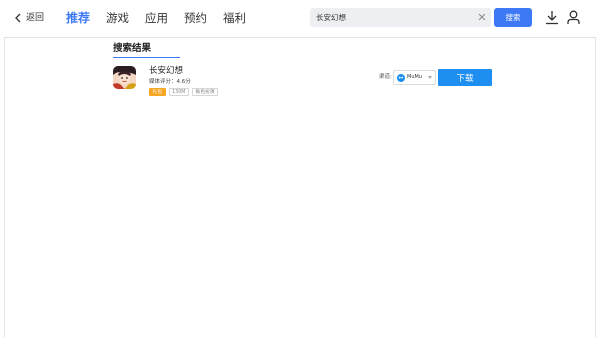 The height and width of the screenshot is (337, 600). Describe the element at coordinates (573, 17) in the screenshot. I see `user-icon` at that location.